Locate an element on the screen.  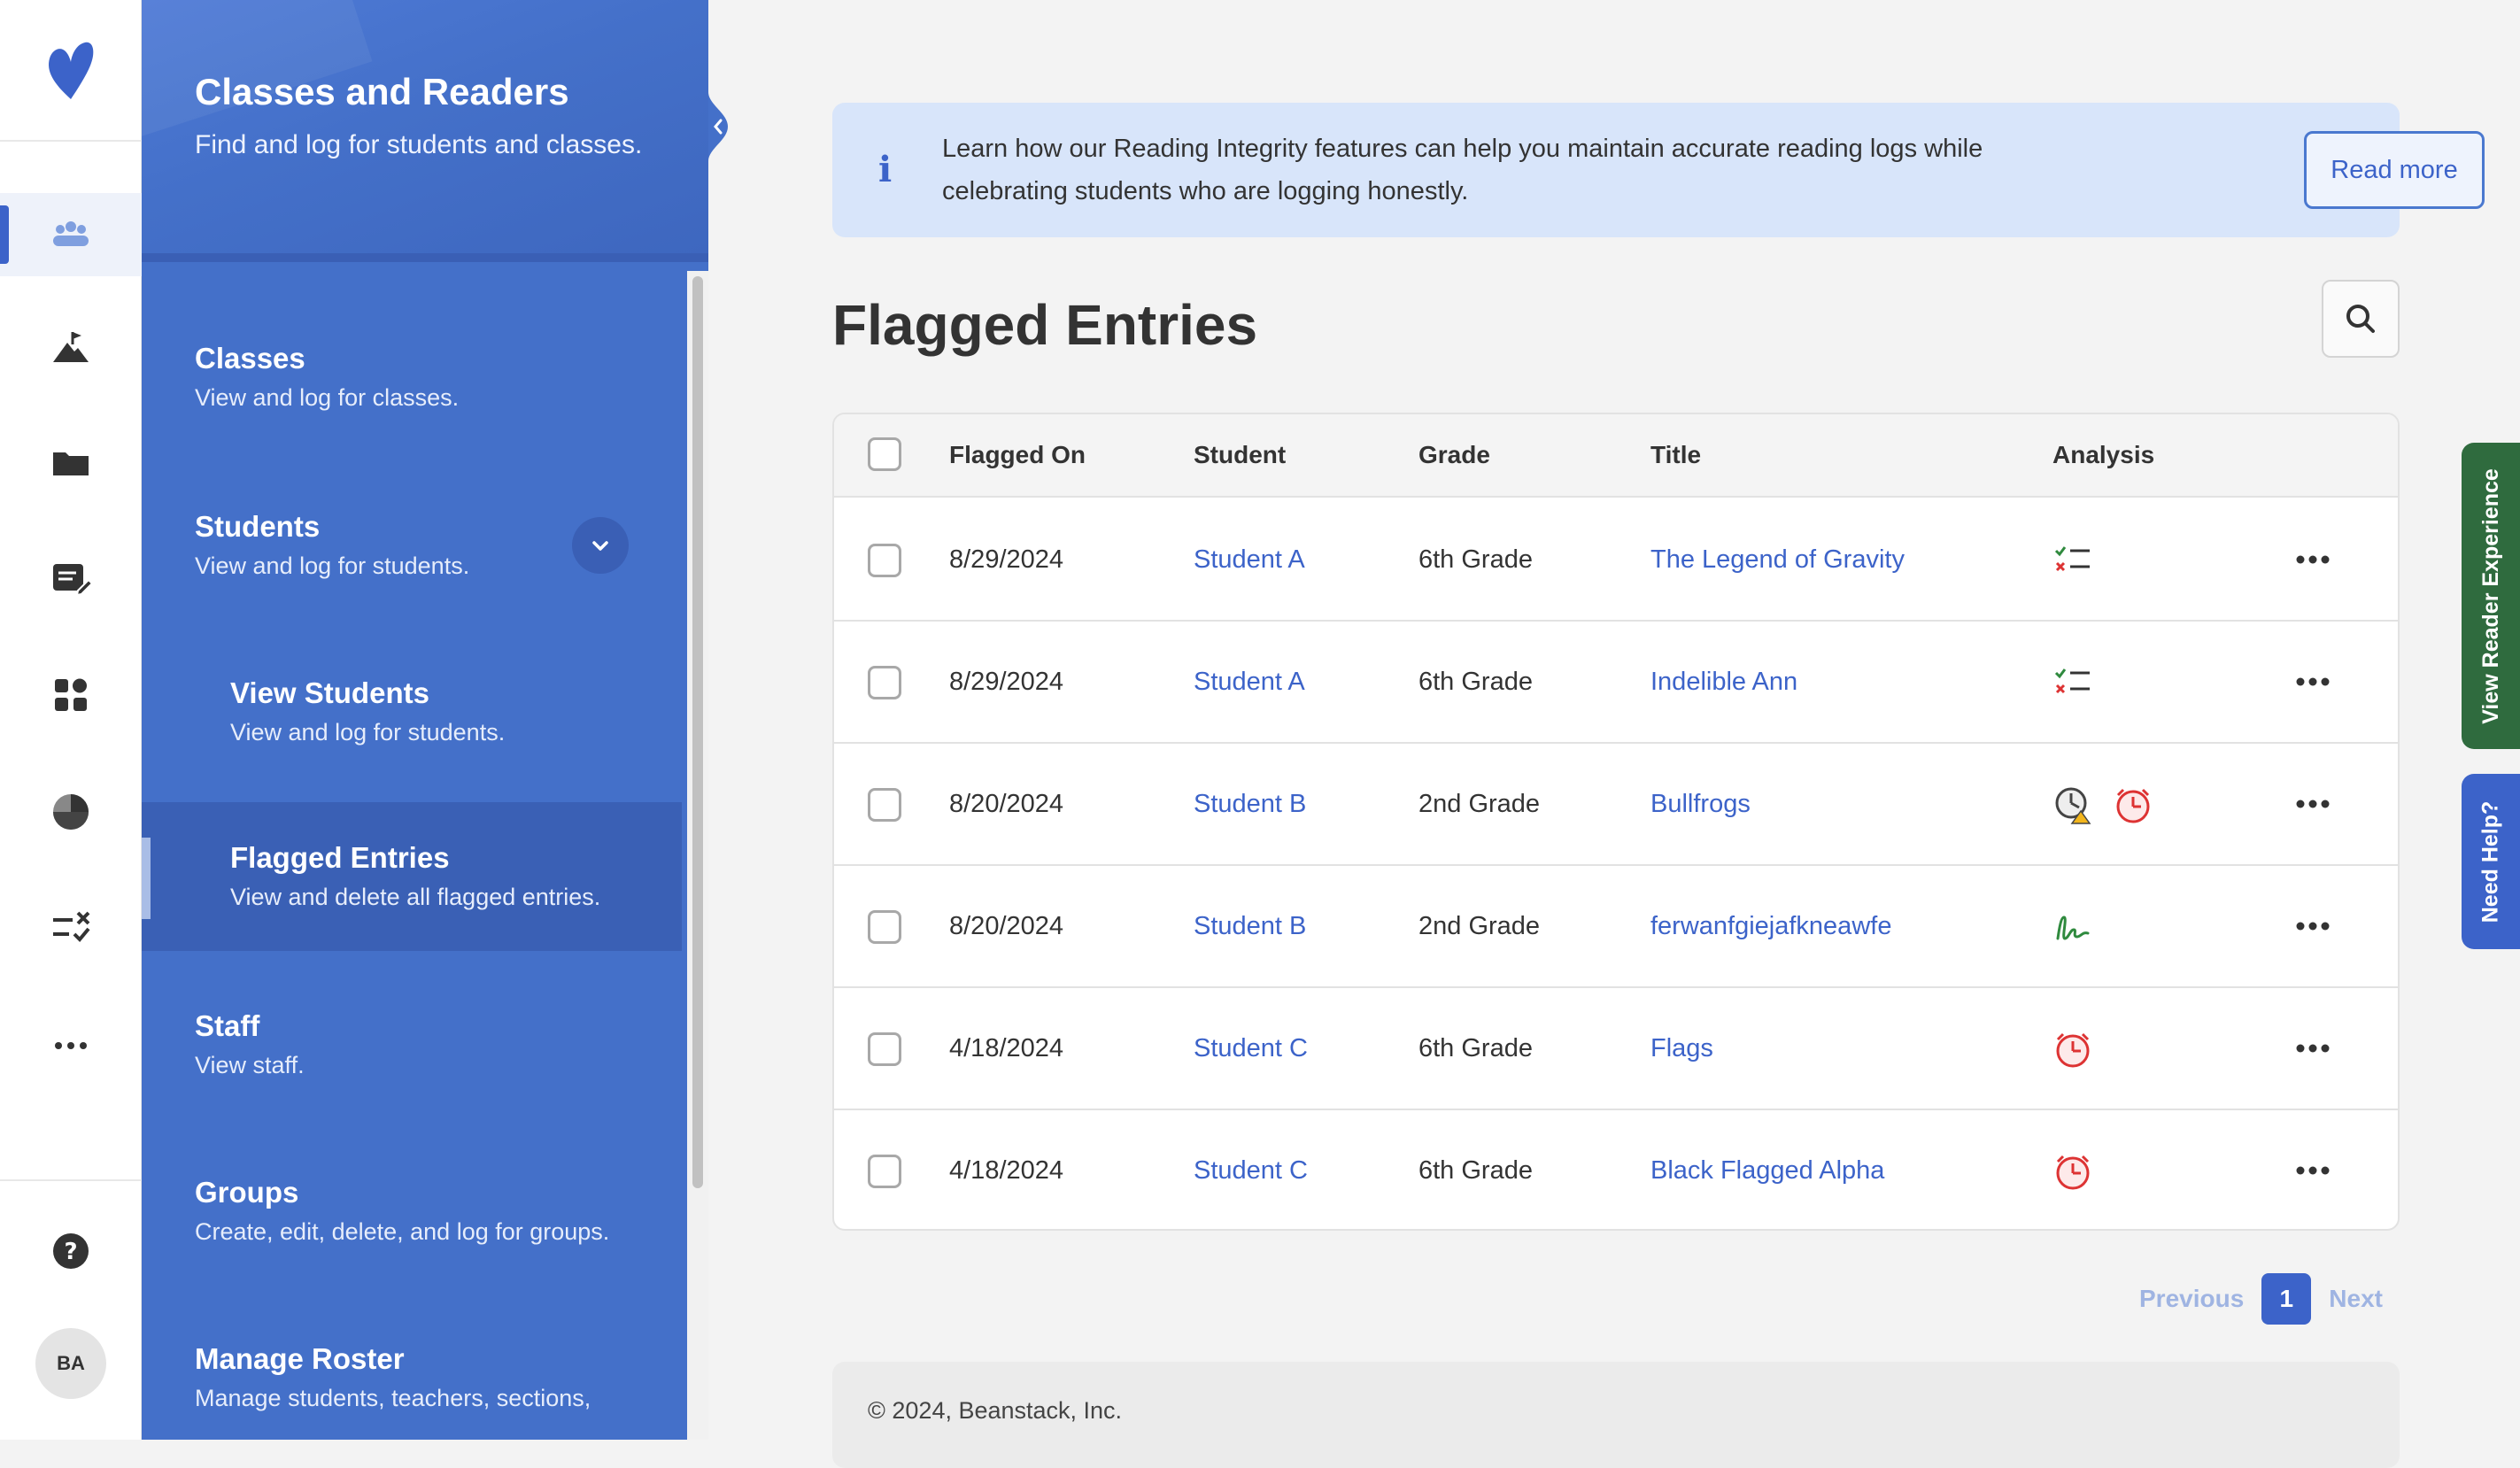
current-page-button: 1 is located at coordinates (2286, 1299).